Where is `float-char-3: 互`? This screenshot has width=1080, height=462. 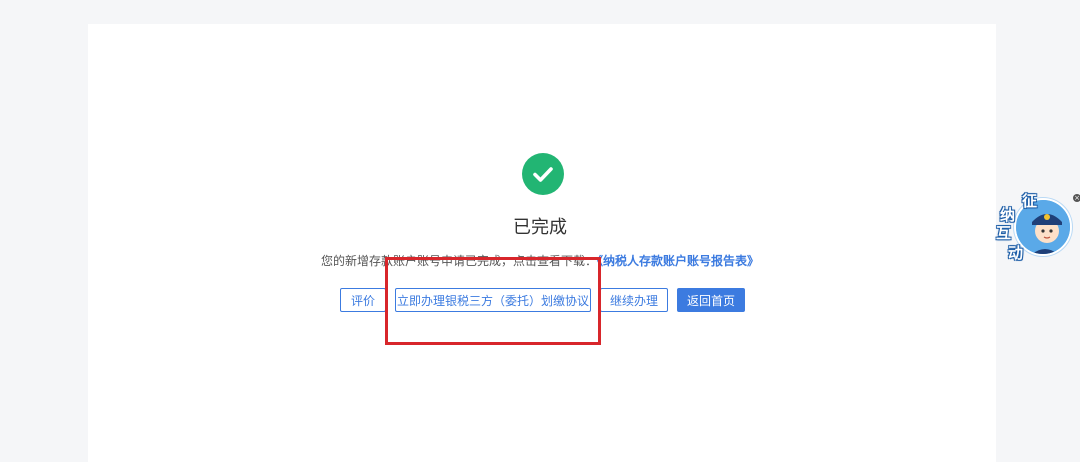
float-char-3: 互 is located at coordinates (1004, 233).